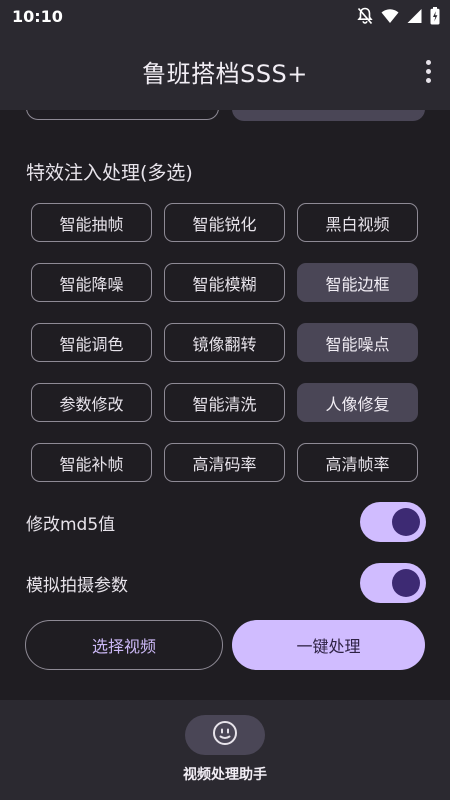 The height and width of the screenshot is (800, 450). What do you see at coordinates (77, 585) in the screenshot?
I see `shoot-params-switch-label: 模拟拍摄参数` at bounding box center [77, 585].